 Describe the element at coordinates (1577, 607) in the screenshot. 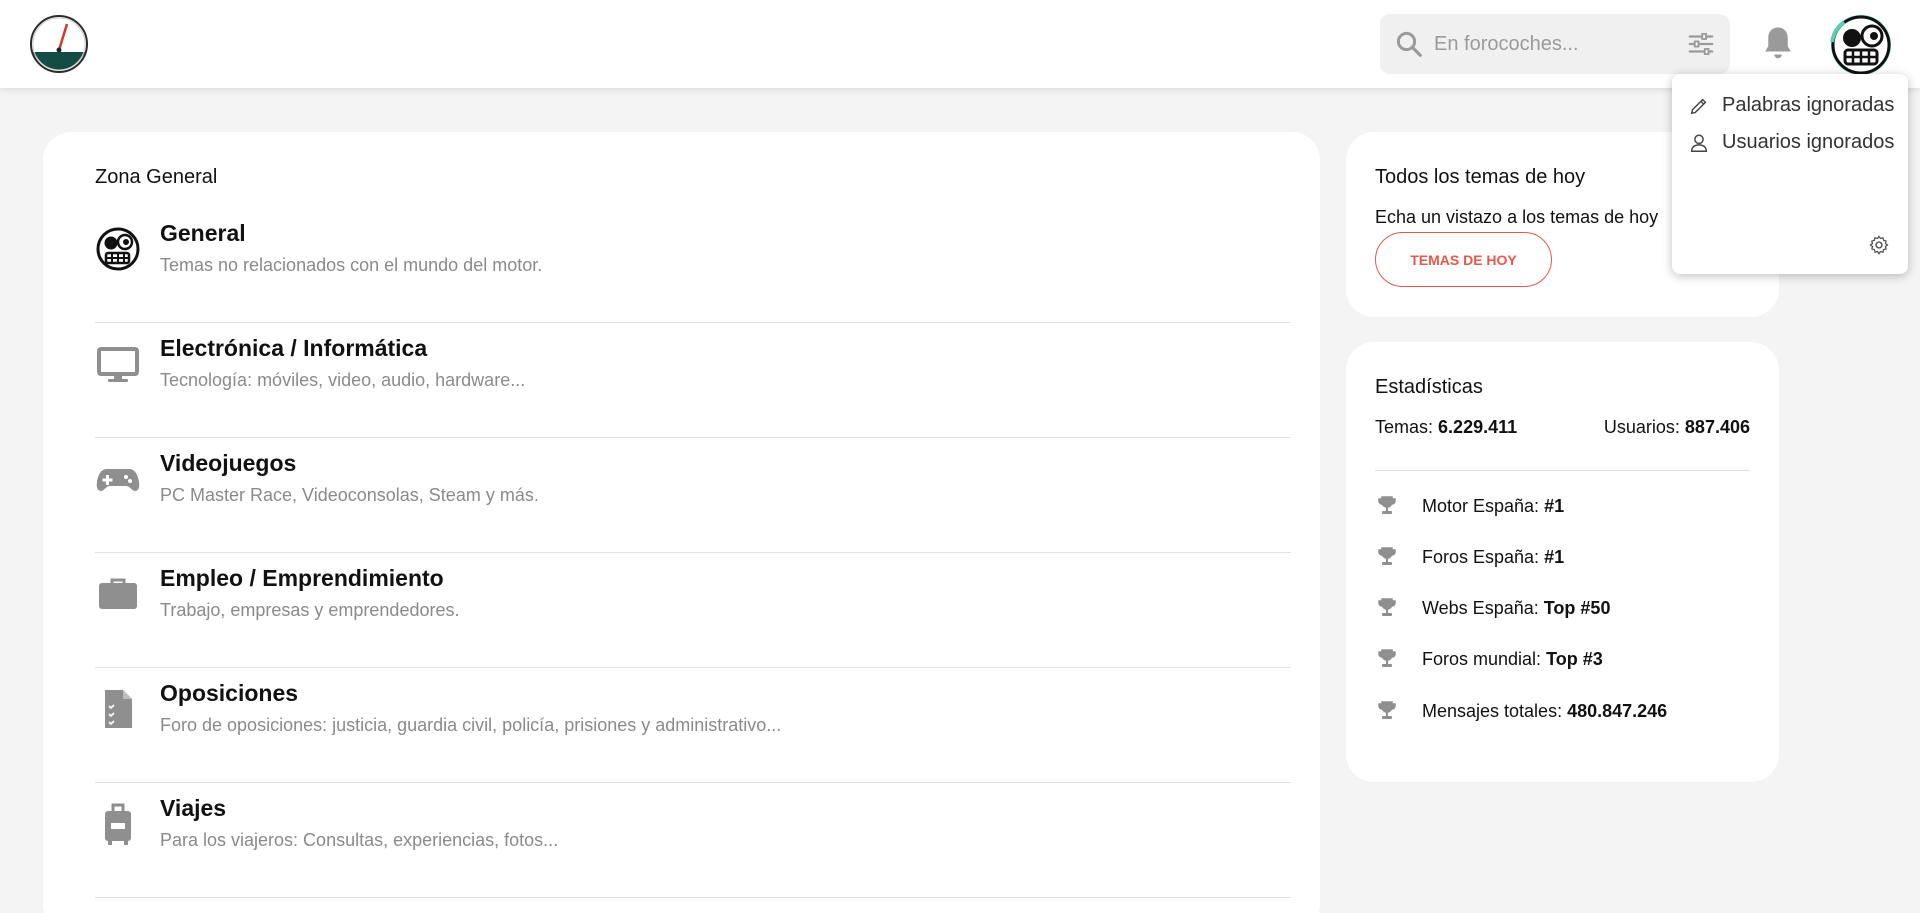

I see `ranking-value: Top #50` at that location.